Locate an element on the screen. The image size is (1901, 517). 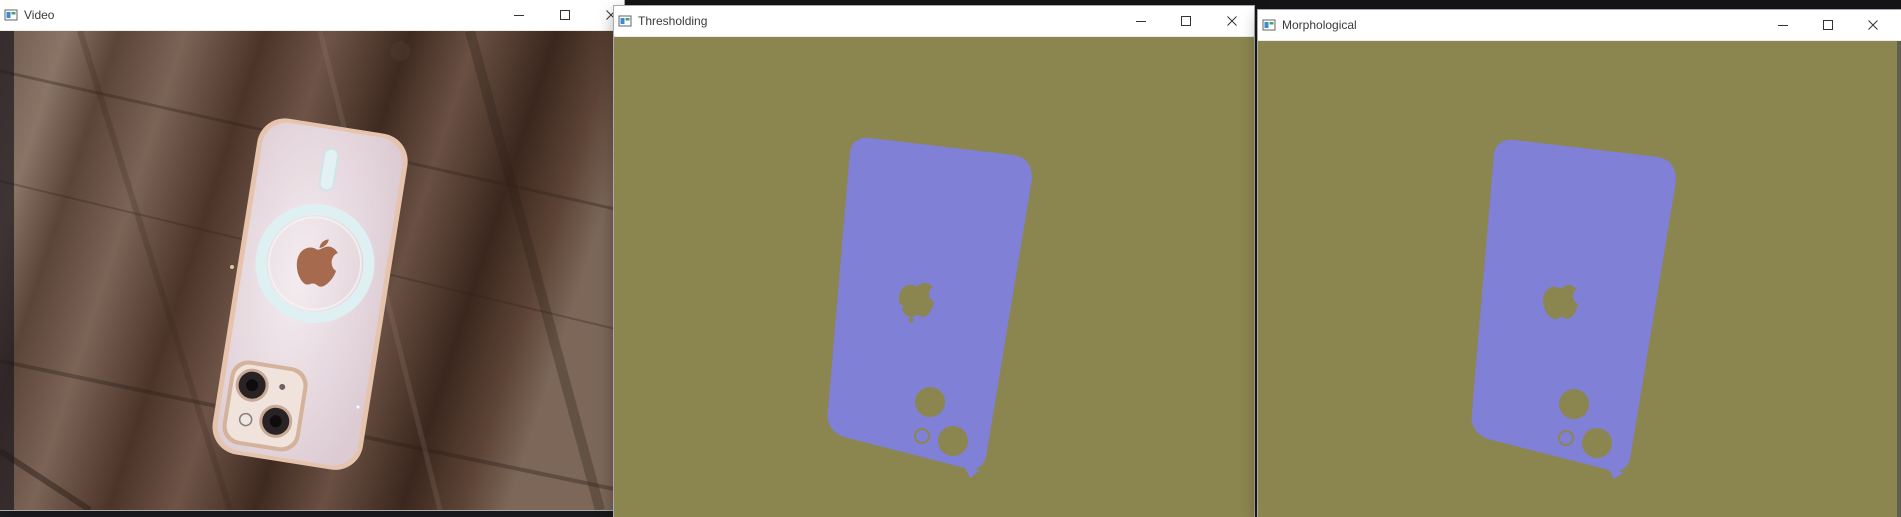
morphological-titlebar: Morphological is located at coordinates (1579, 25).